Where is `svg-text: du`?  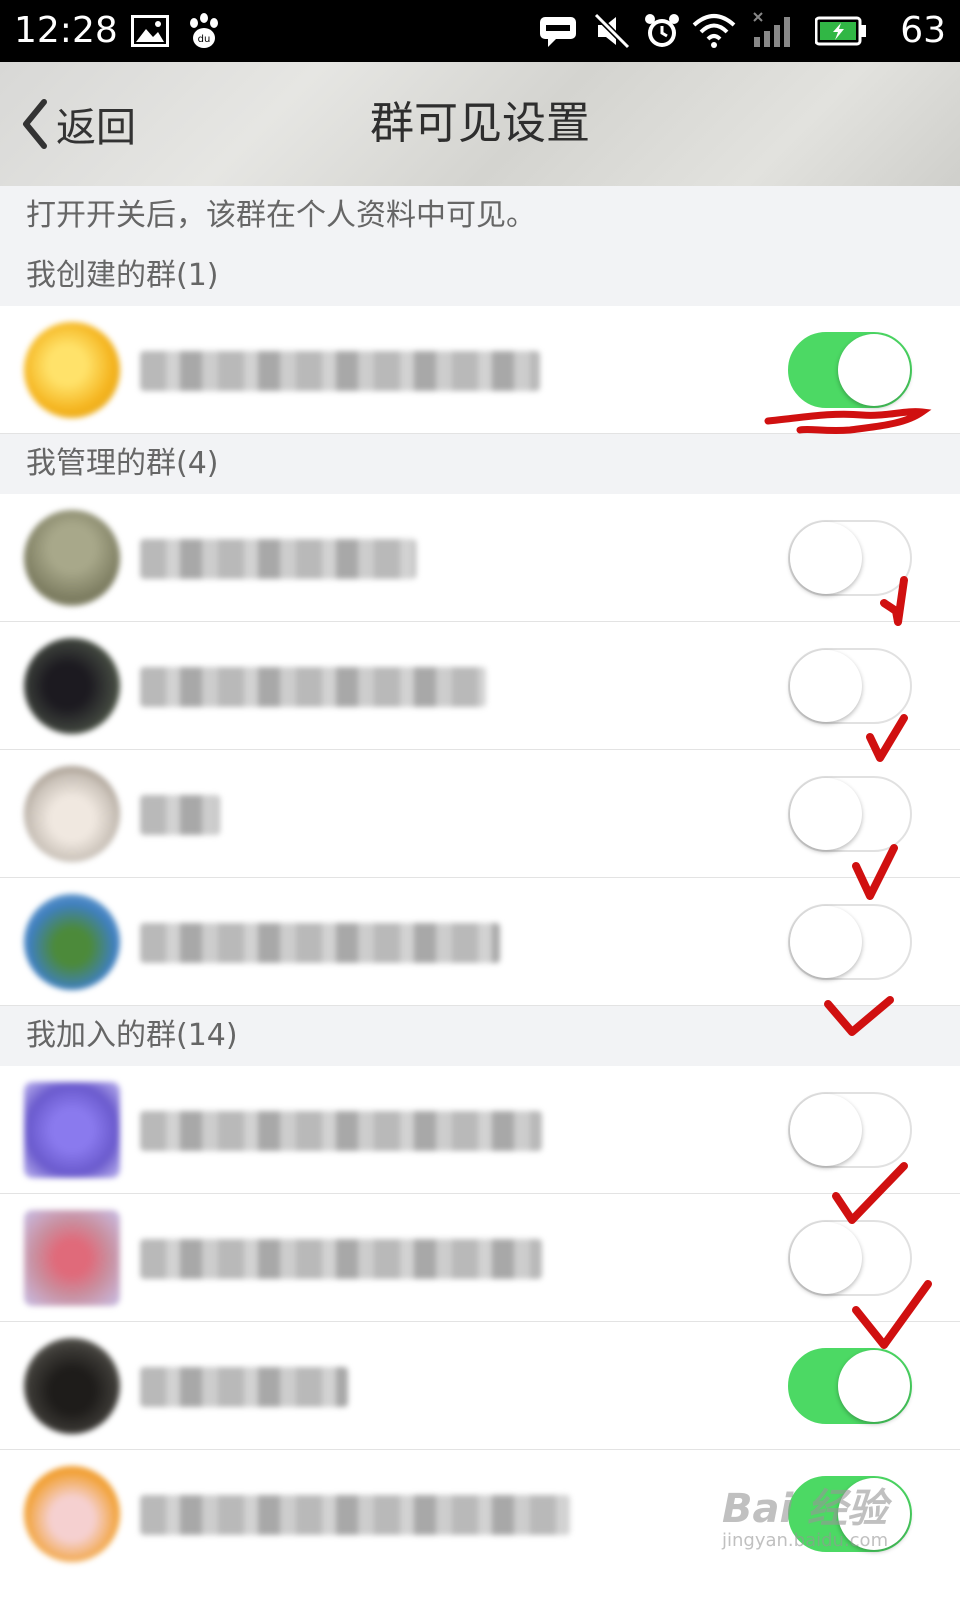 svg-text: du is located at coordinates (204, 39).